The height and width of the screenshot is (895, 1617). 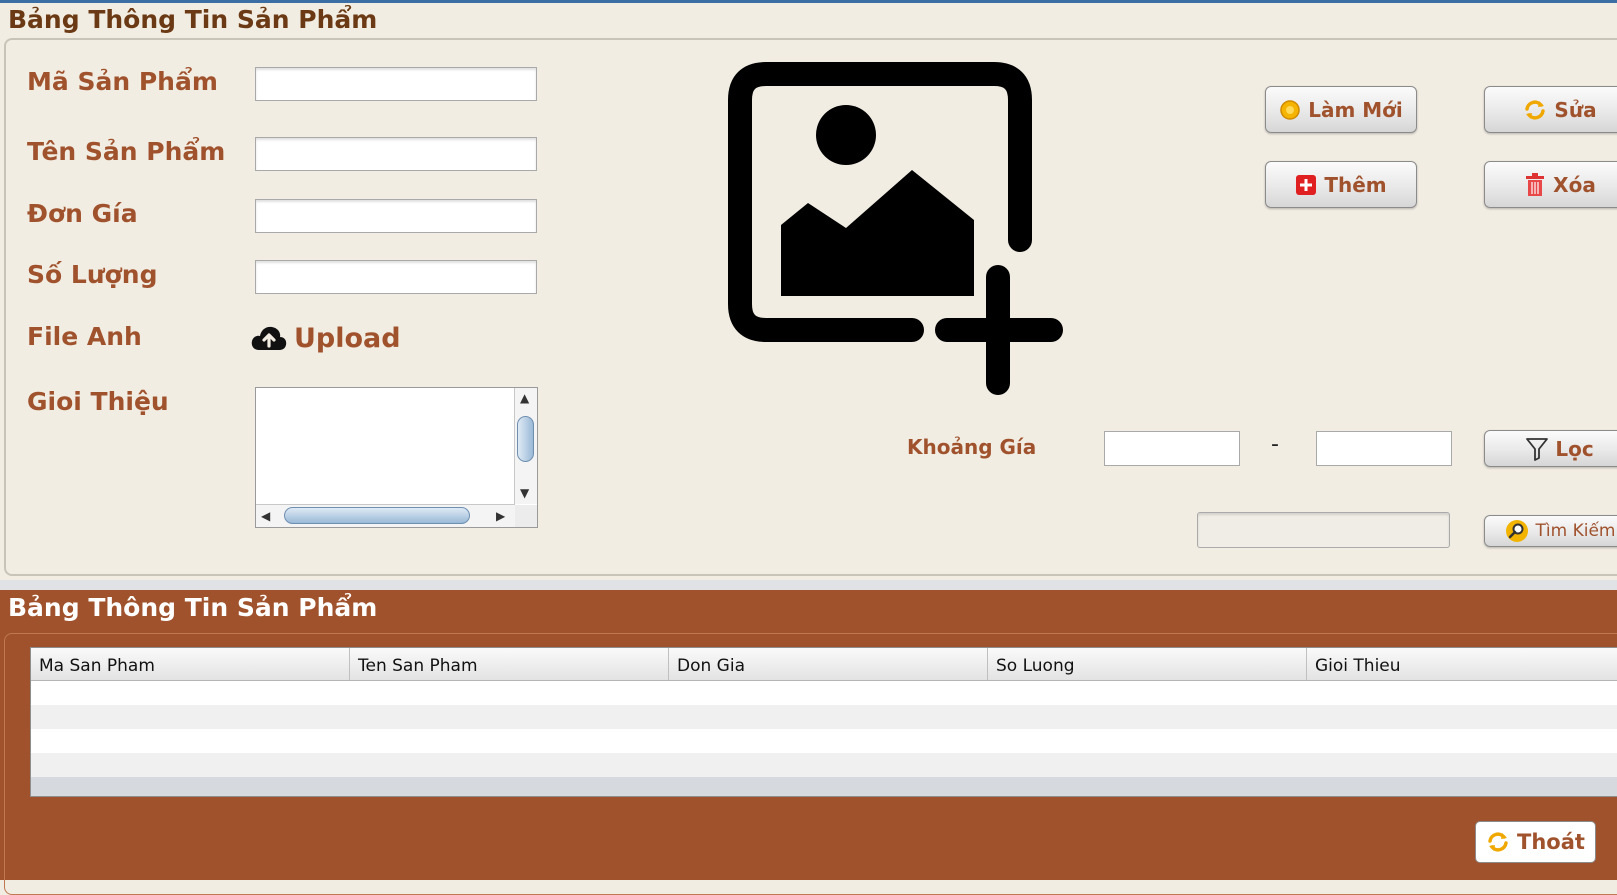 I want to click on scroll-down-icon: ▼, so click(x=524, y=493).